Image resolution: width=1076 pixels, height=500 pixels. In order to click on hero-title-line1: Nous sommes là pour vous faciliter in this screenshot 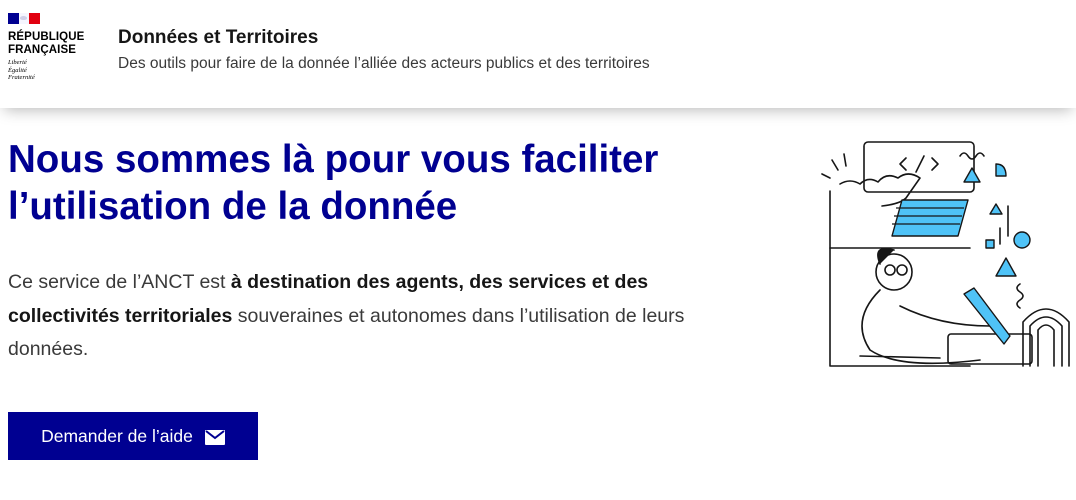, I will do `click(333, 159)`.